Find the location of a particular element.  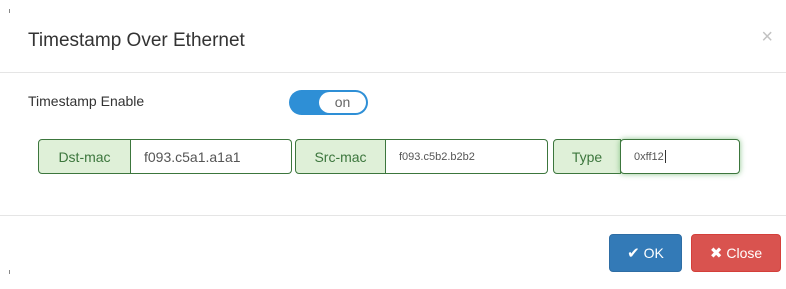

close-label: Close is located at coordinates (744, 253).